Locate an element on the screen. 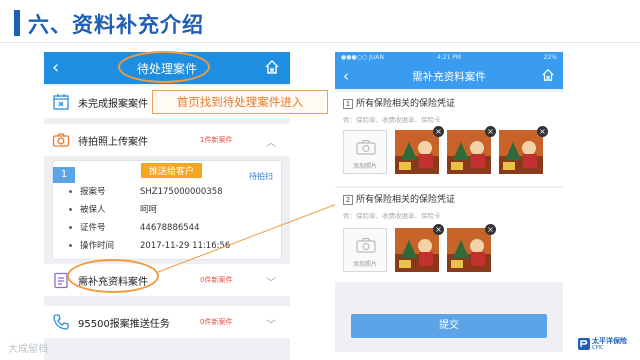 The width and height of the screenshot is (640, 360). claim-field: 操作时间 2017-11-29 11:16:56 is located at coordinates (149, 245).